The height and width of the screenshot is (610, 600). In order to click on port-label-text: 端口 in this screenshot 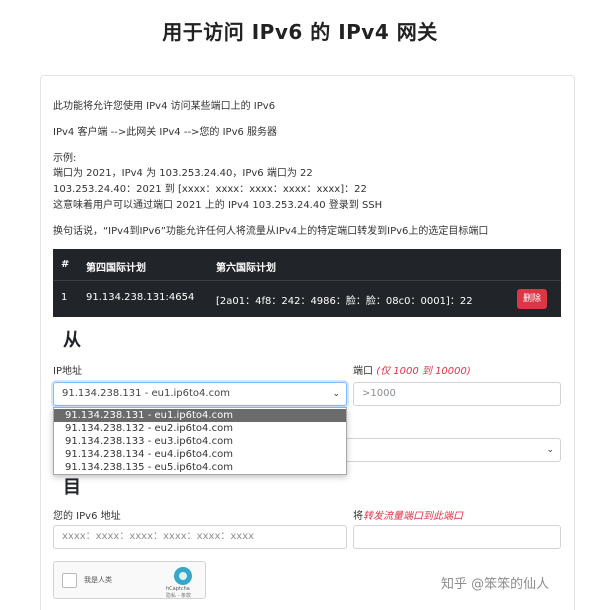, I will do `click(363, 371)`.